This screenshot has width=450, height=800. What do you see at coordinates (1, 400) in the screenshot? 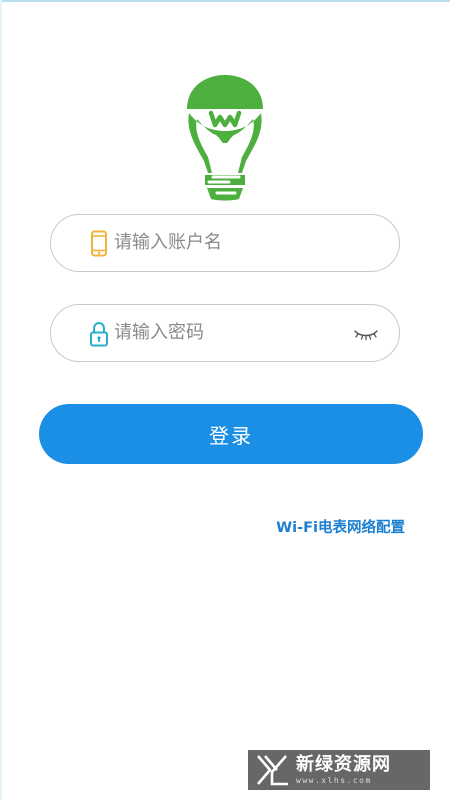
I see `left-border` at bounding box center [1, 400].